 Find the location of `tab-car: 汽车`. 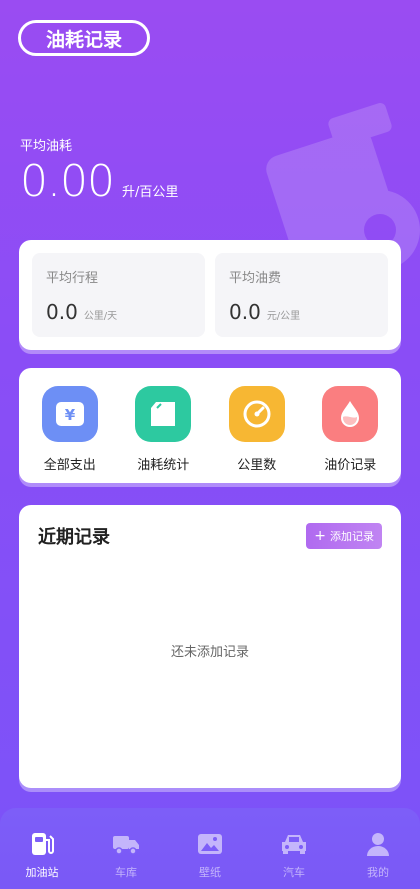

tab-car: 汽车 is located at coordinates (294, 848).